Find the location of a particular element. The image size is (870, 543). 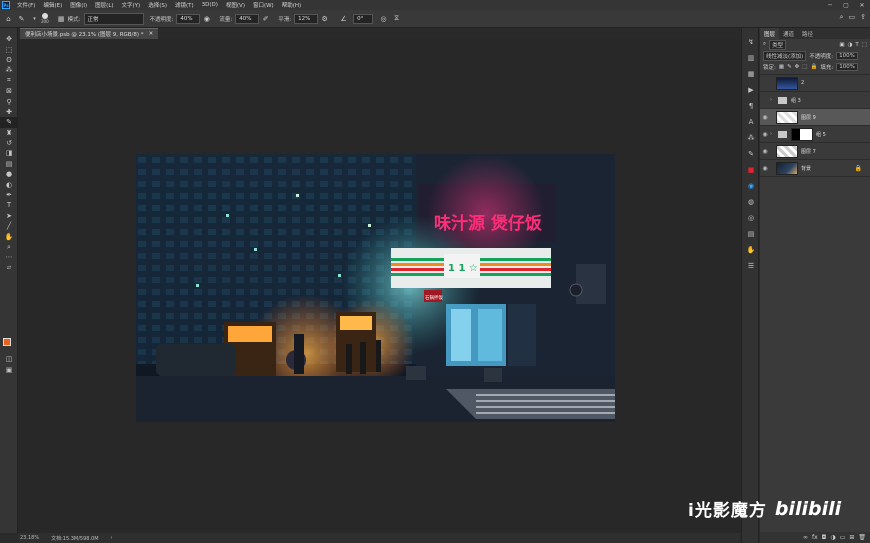

lock-brush-icon: ✎ is located at coordinates (789, 67).